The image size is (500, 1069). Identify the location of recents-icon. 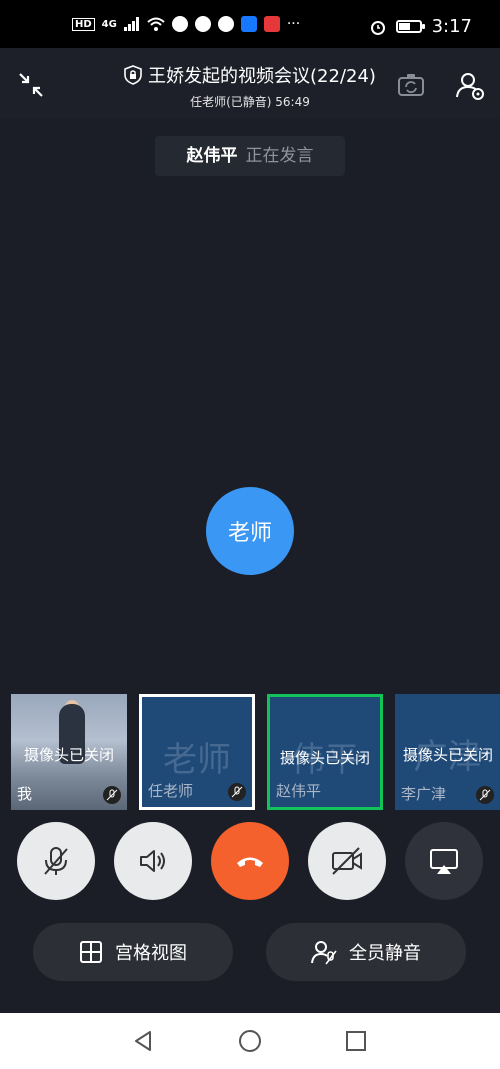
(356, 1041).